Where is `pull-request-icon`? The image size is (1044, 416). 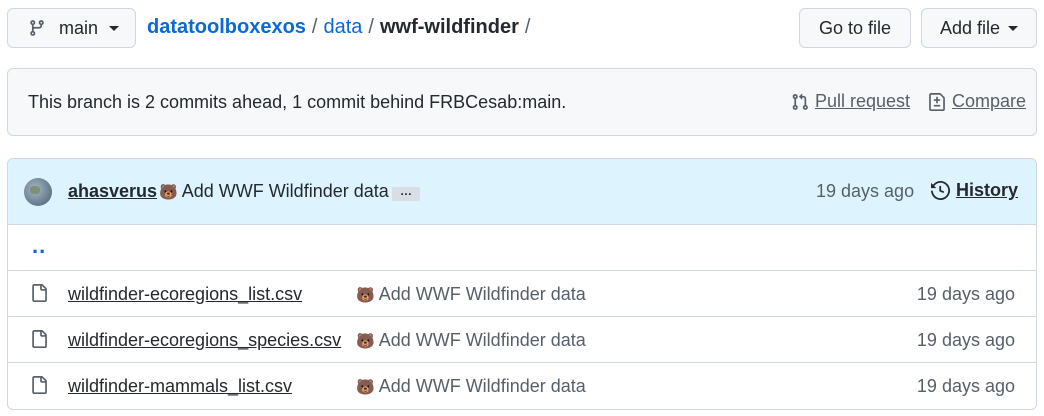 pull-request-icon is located at coordinates (800, 101).